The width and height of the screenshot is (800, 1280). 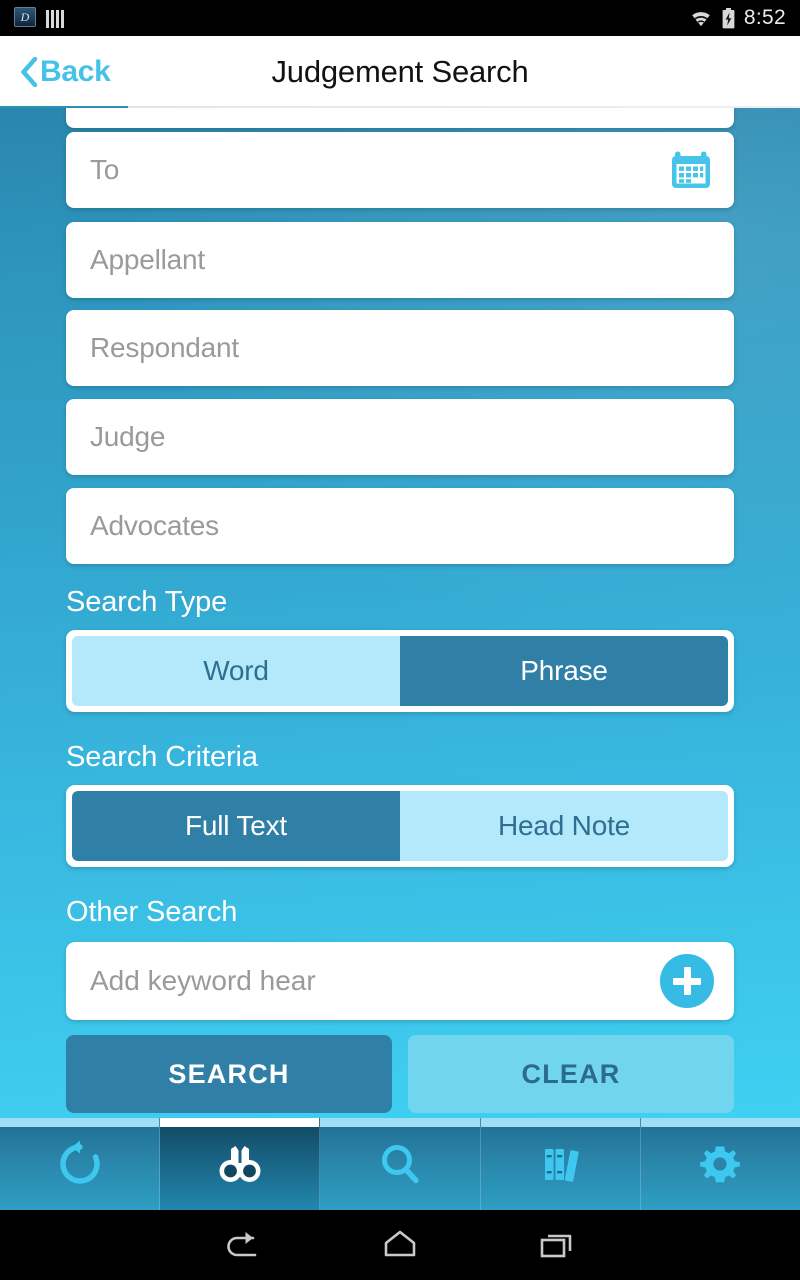 I want to click on page-title: Judgement Search, so click(x=400, y=71).